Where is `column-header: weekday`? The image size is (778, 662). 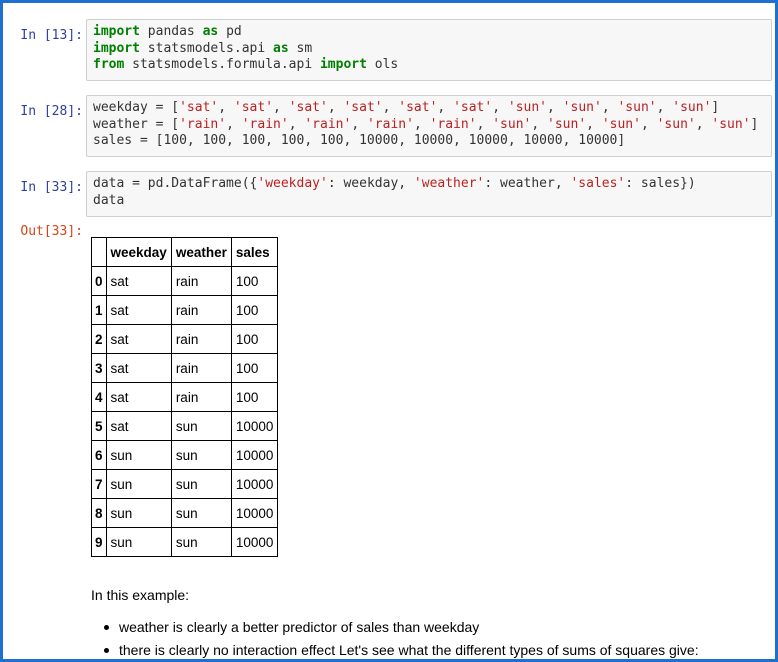 column-header: weekday is located at coordinates (138, 252).